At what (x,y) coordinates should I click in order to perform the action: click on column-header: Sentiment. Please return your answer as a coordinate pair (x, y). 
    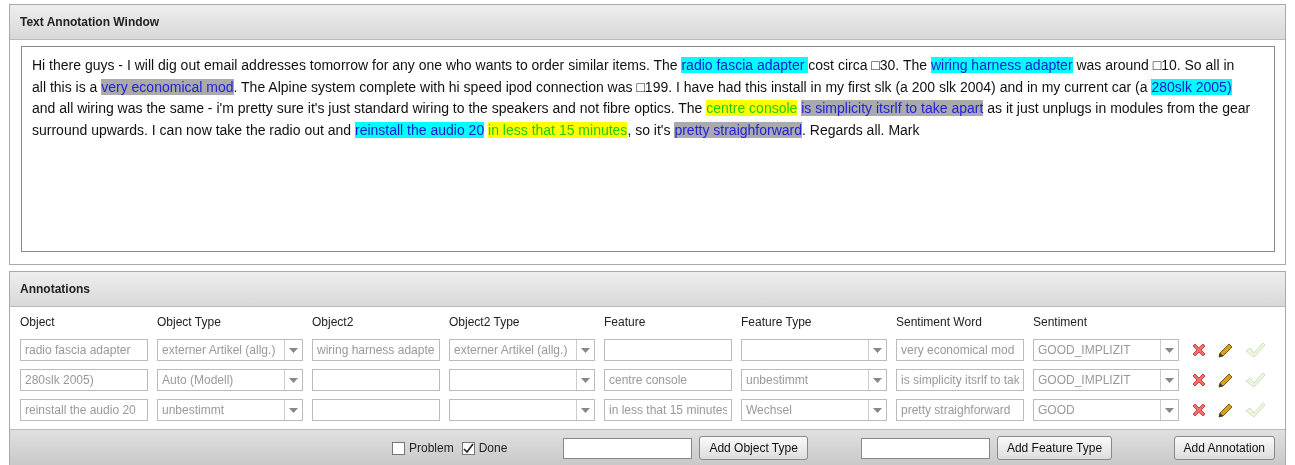
    Looking at the image, I should click on (1061, 322).